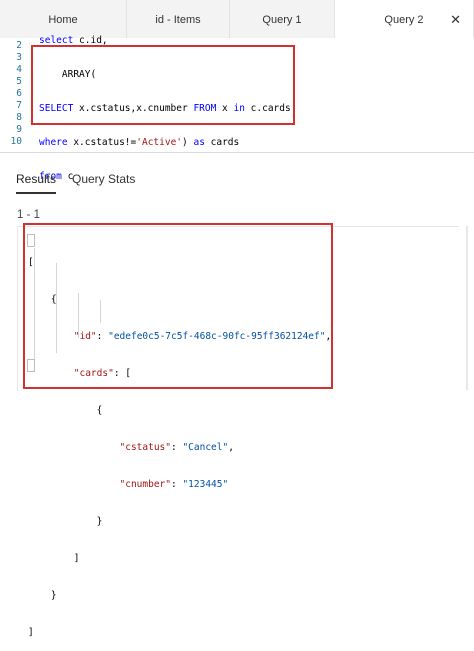  What do you see at coordinates (11, 94) in the screenshot?
I see `line-number-gutter: 2 3 4 5 6 7 8 9 10` at bounding box center [11, 94].